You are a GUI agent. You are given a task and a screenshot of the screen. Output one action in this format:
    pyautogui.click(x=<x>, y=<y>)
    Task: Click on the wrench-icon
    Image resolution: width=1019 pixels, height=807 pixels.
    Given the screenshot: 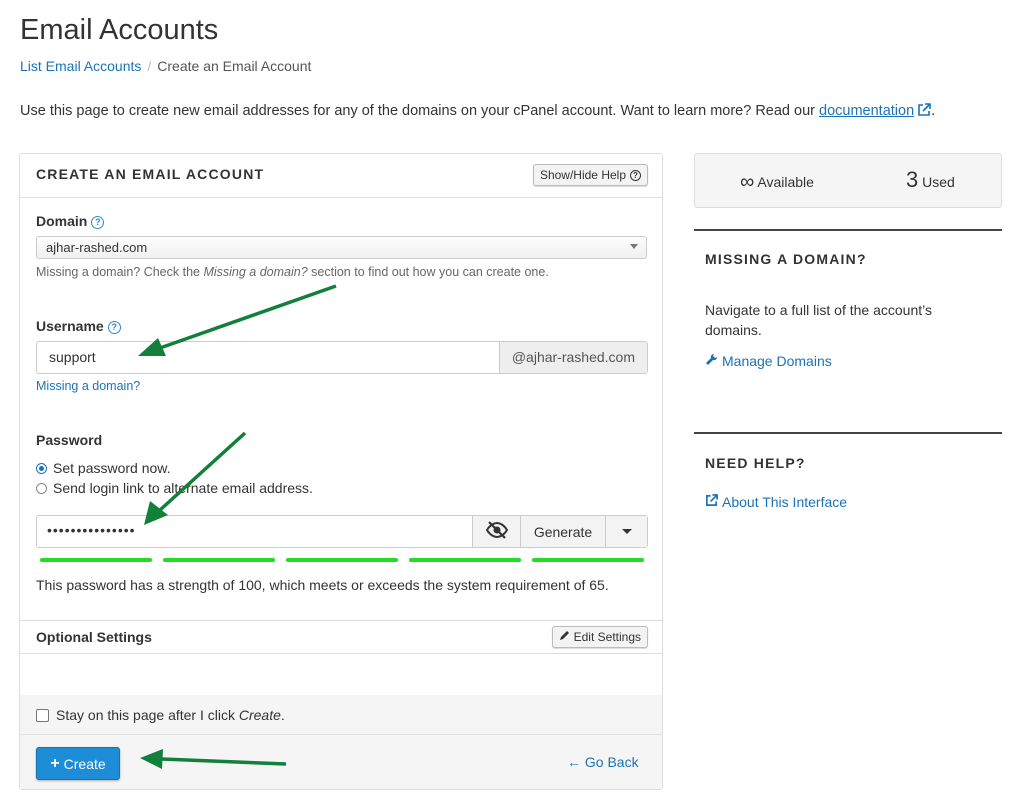 What is the action you would take?
    pyautogui.click(x=711, y=361)
    